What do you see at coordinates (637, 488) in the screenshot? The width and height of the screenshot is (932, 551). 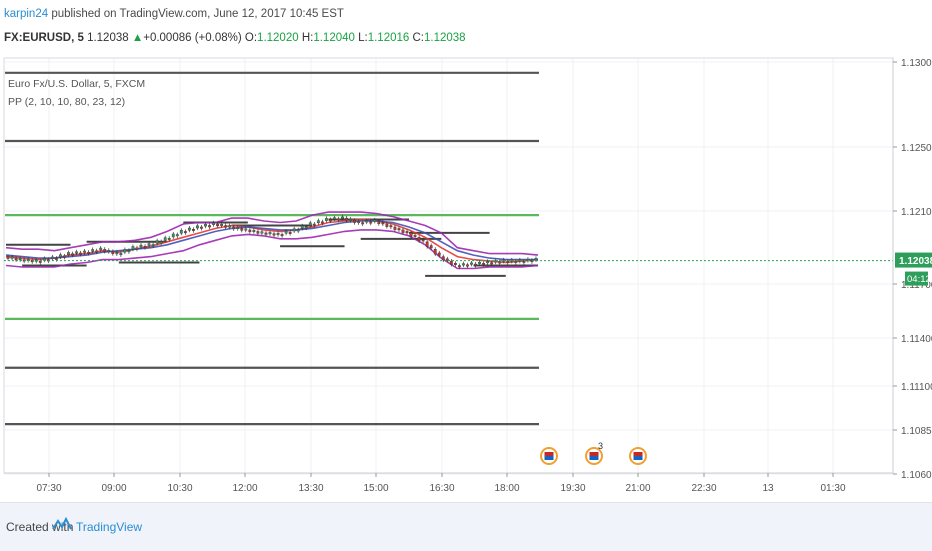 I see `x-tick-label: 21:00` at bounding box center [637, 488].